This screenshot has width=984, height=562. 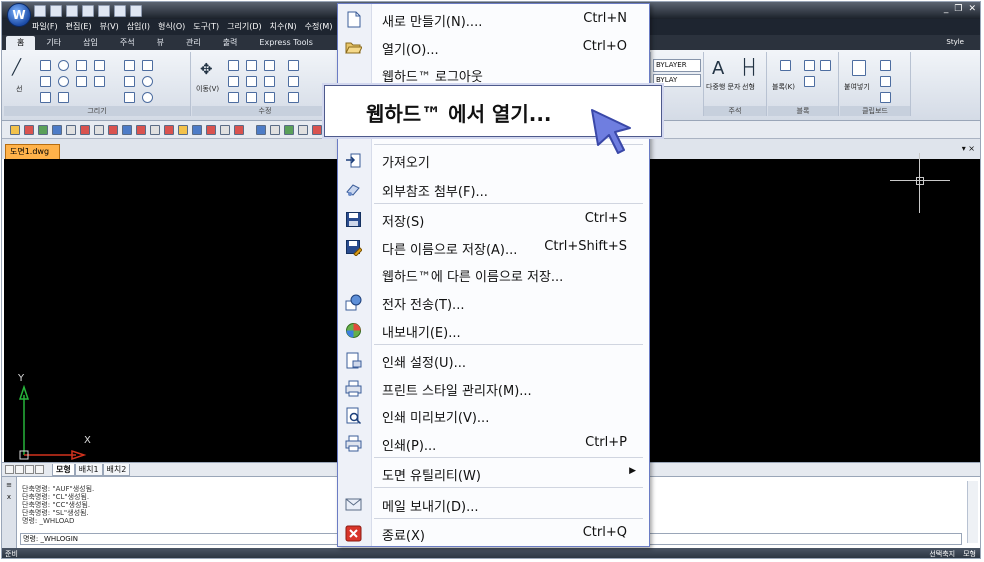 I want to click on prev-tab-icon, so click(x=19, y=469).